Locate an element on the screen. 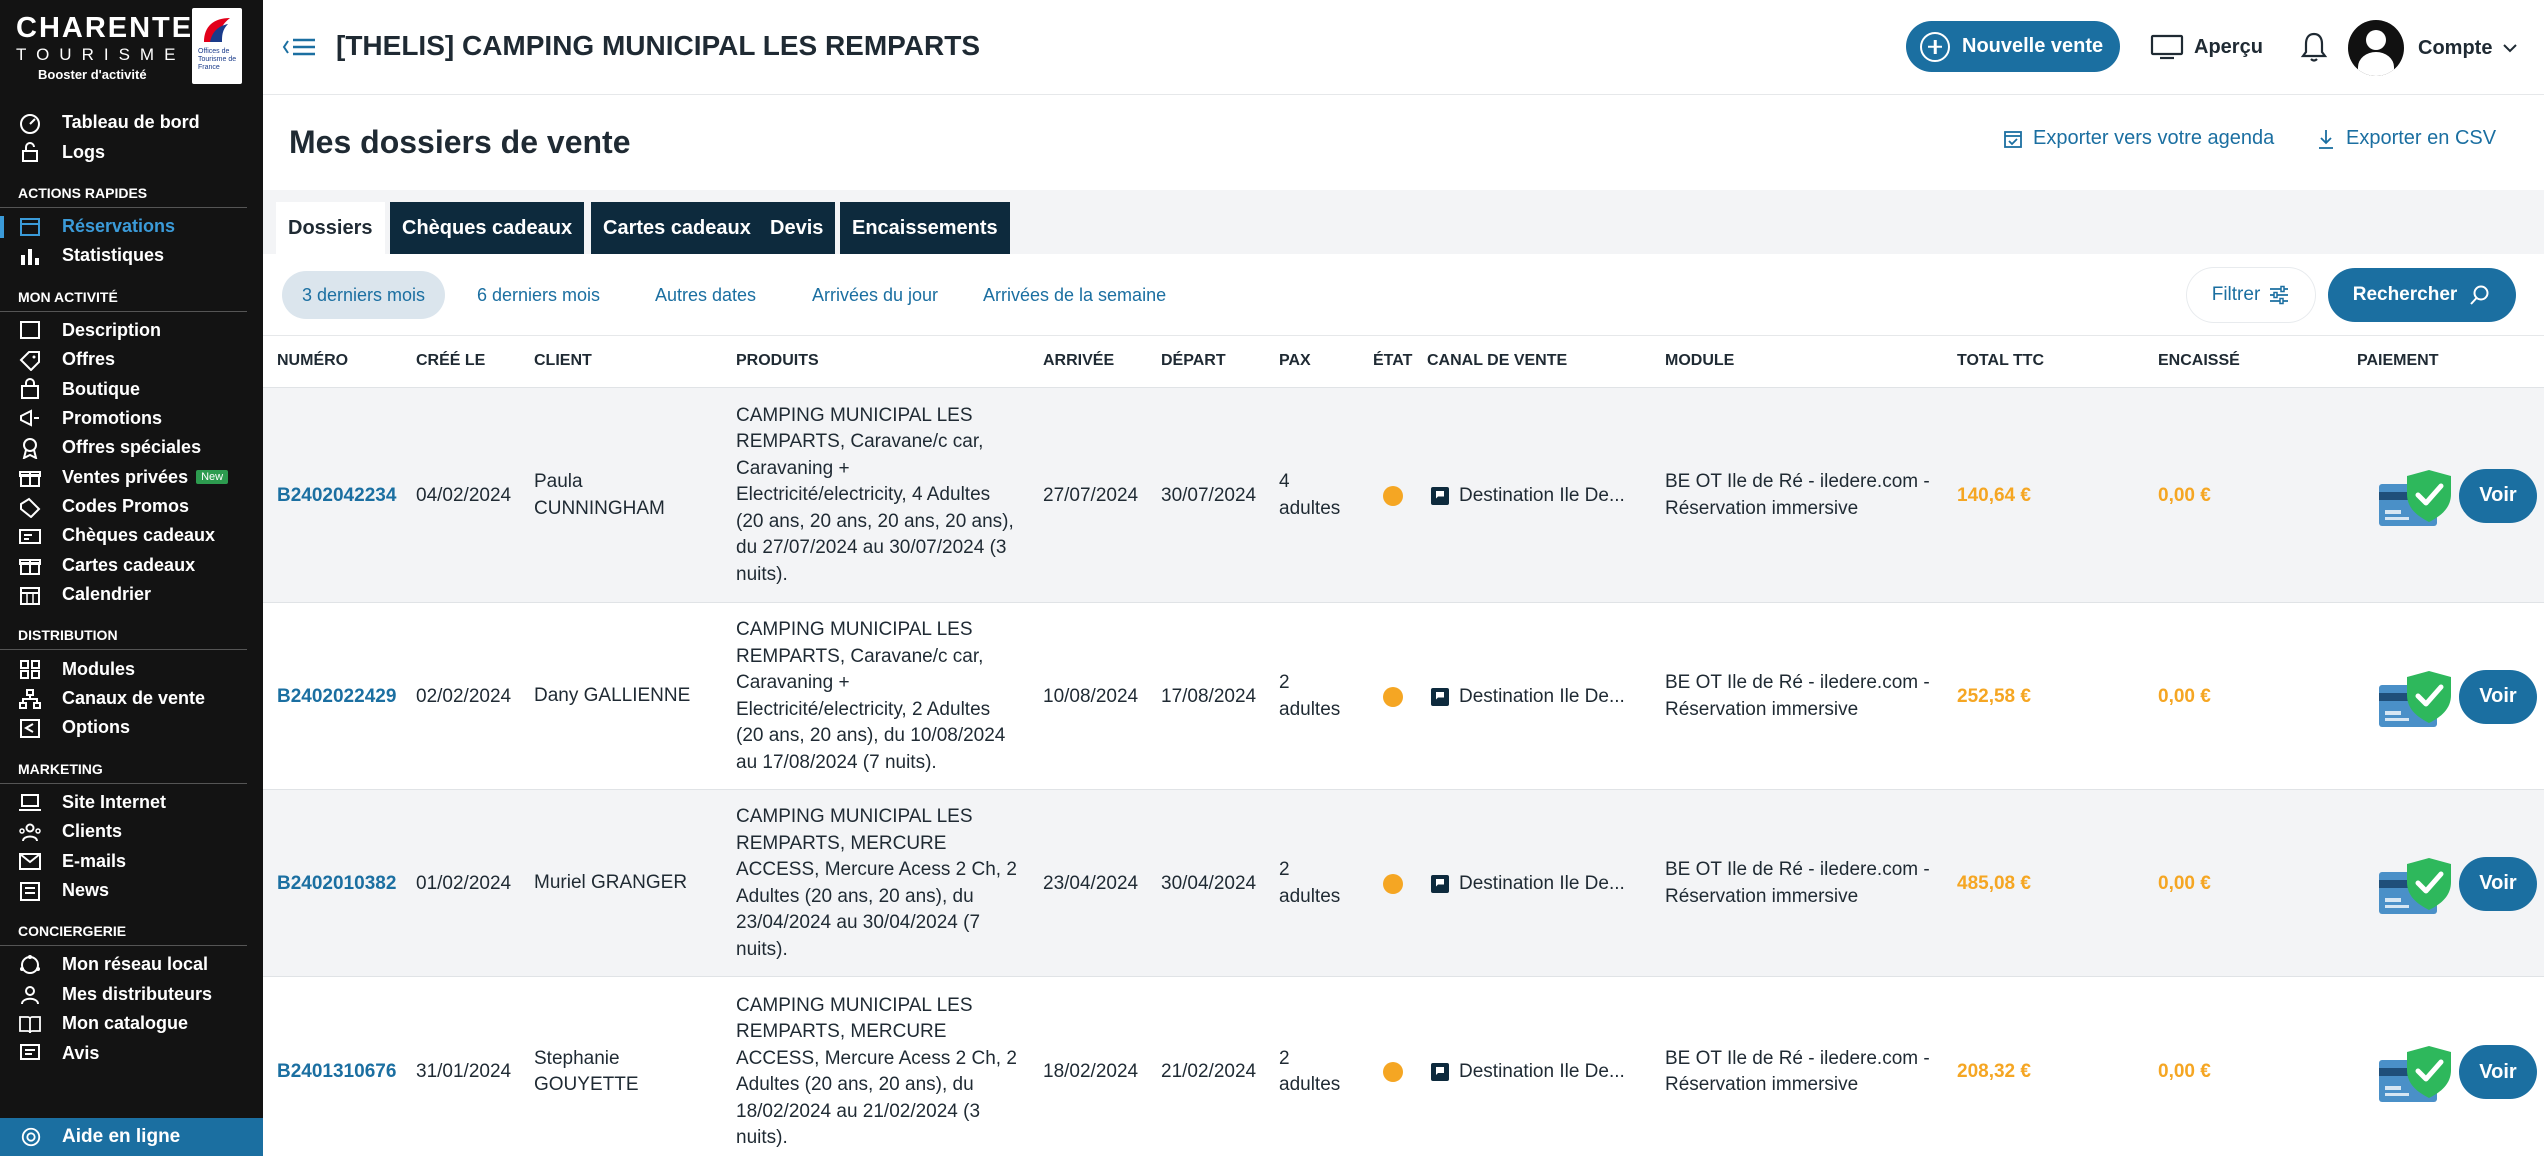 This screenshot has width=2544, height=1156. column-header: PRODUITS is located at coordinates (777, 361).